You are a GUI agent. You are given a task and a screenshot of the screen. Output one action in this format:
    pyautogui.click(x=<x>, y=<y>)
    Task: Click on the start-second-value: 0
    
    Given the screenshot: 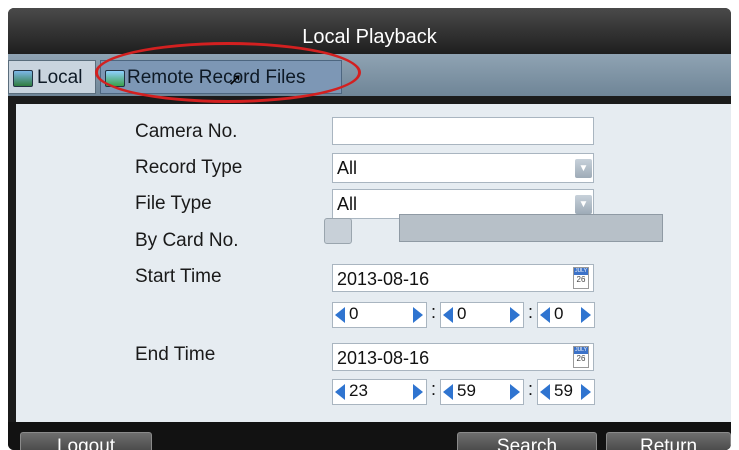 What is the action you would take?
    pyautogui.click(x=559, y=313)
    